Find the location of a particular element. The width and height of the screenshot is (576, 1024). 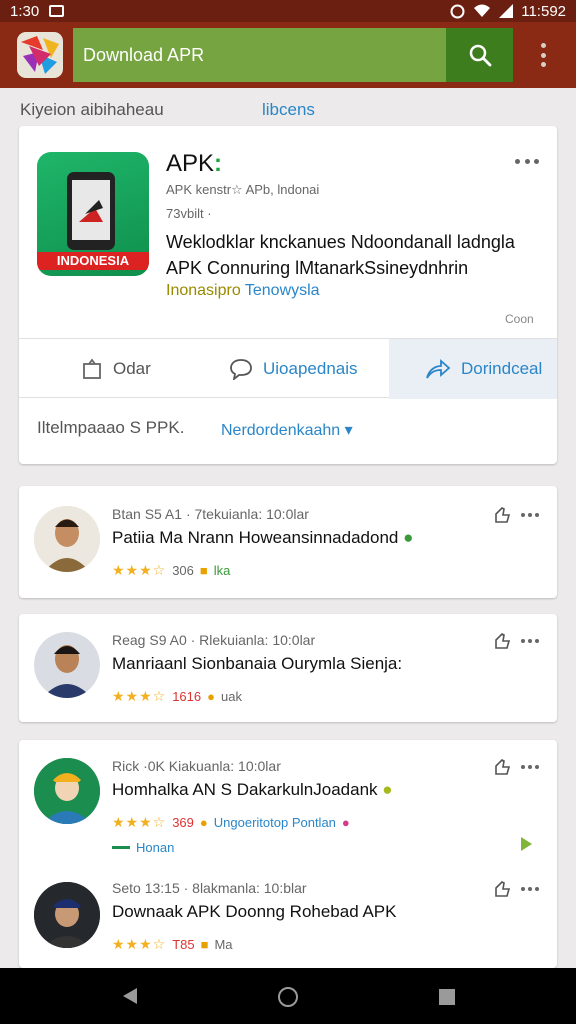

review-rating: ★★★☆ 1616 ● uak is located at coordinates (177, 696).